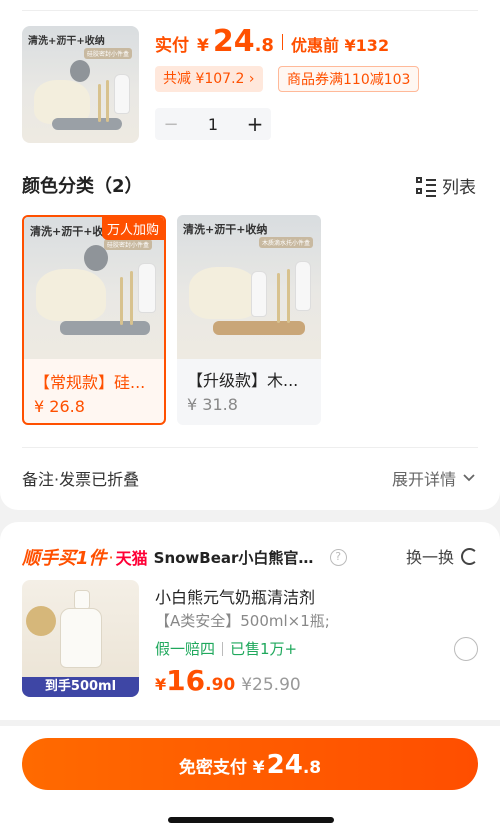 The height and width of the screenshot is (835, 500). Describe the element at coordinates (80, 84) in the screenshot. I see `product-thumbnail: 清洗+沥干+收纳 硅胶密封小件盒` at that location.